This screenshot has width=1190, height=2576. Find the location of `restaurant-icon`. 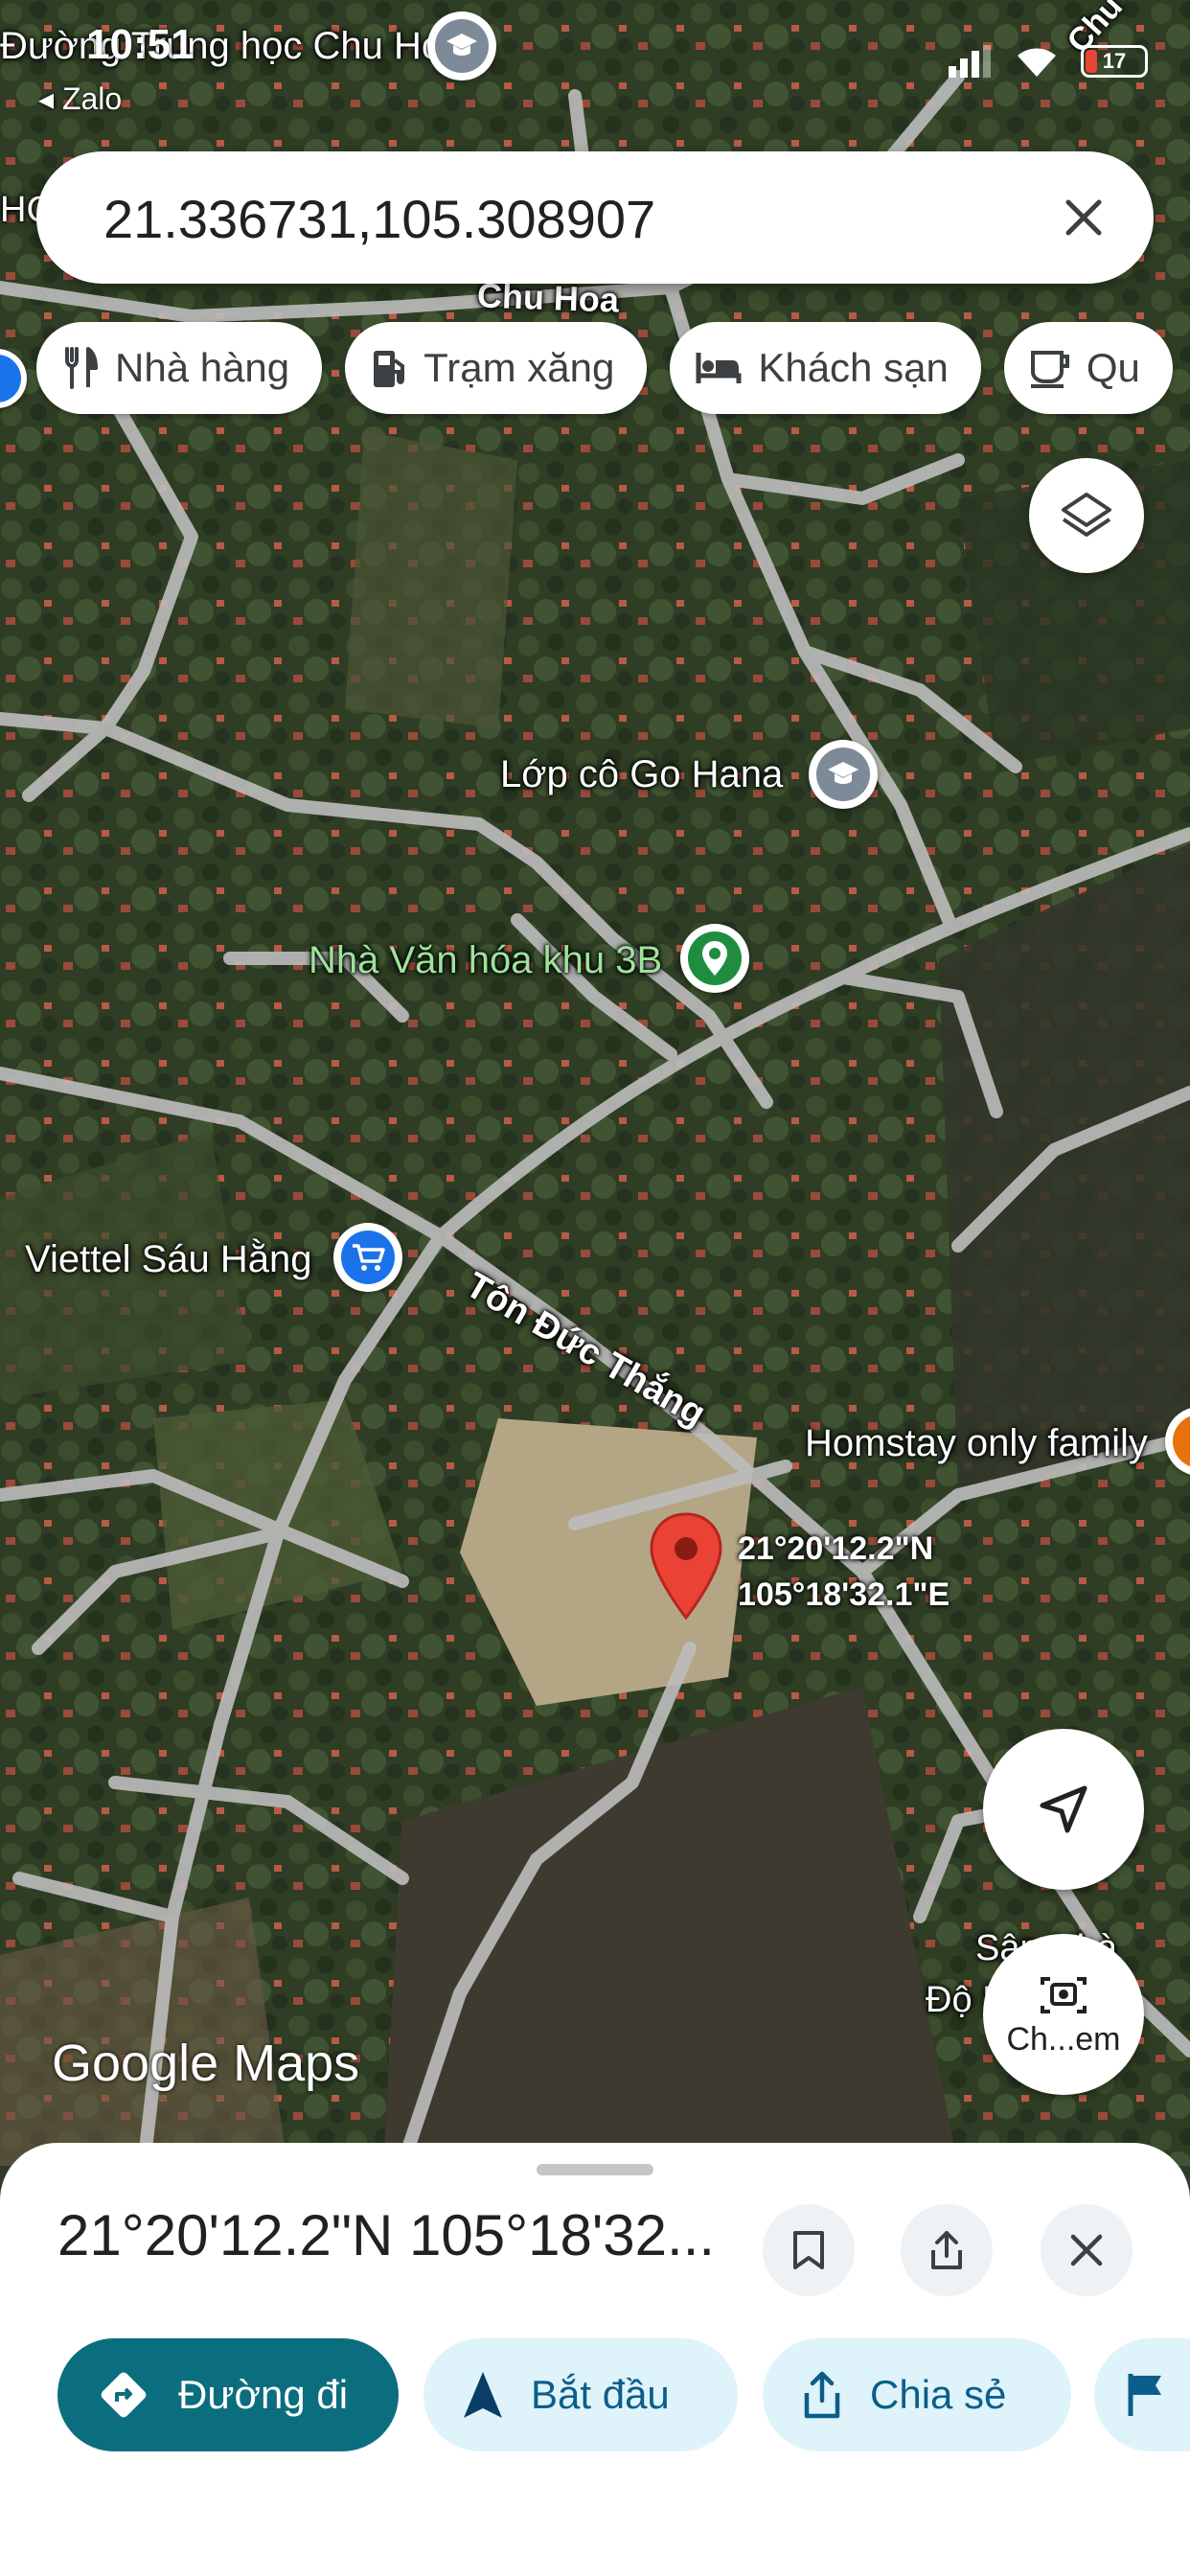

restaurant-icon is located at coordinates (82, 368).